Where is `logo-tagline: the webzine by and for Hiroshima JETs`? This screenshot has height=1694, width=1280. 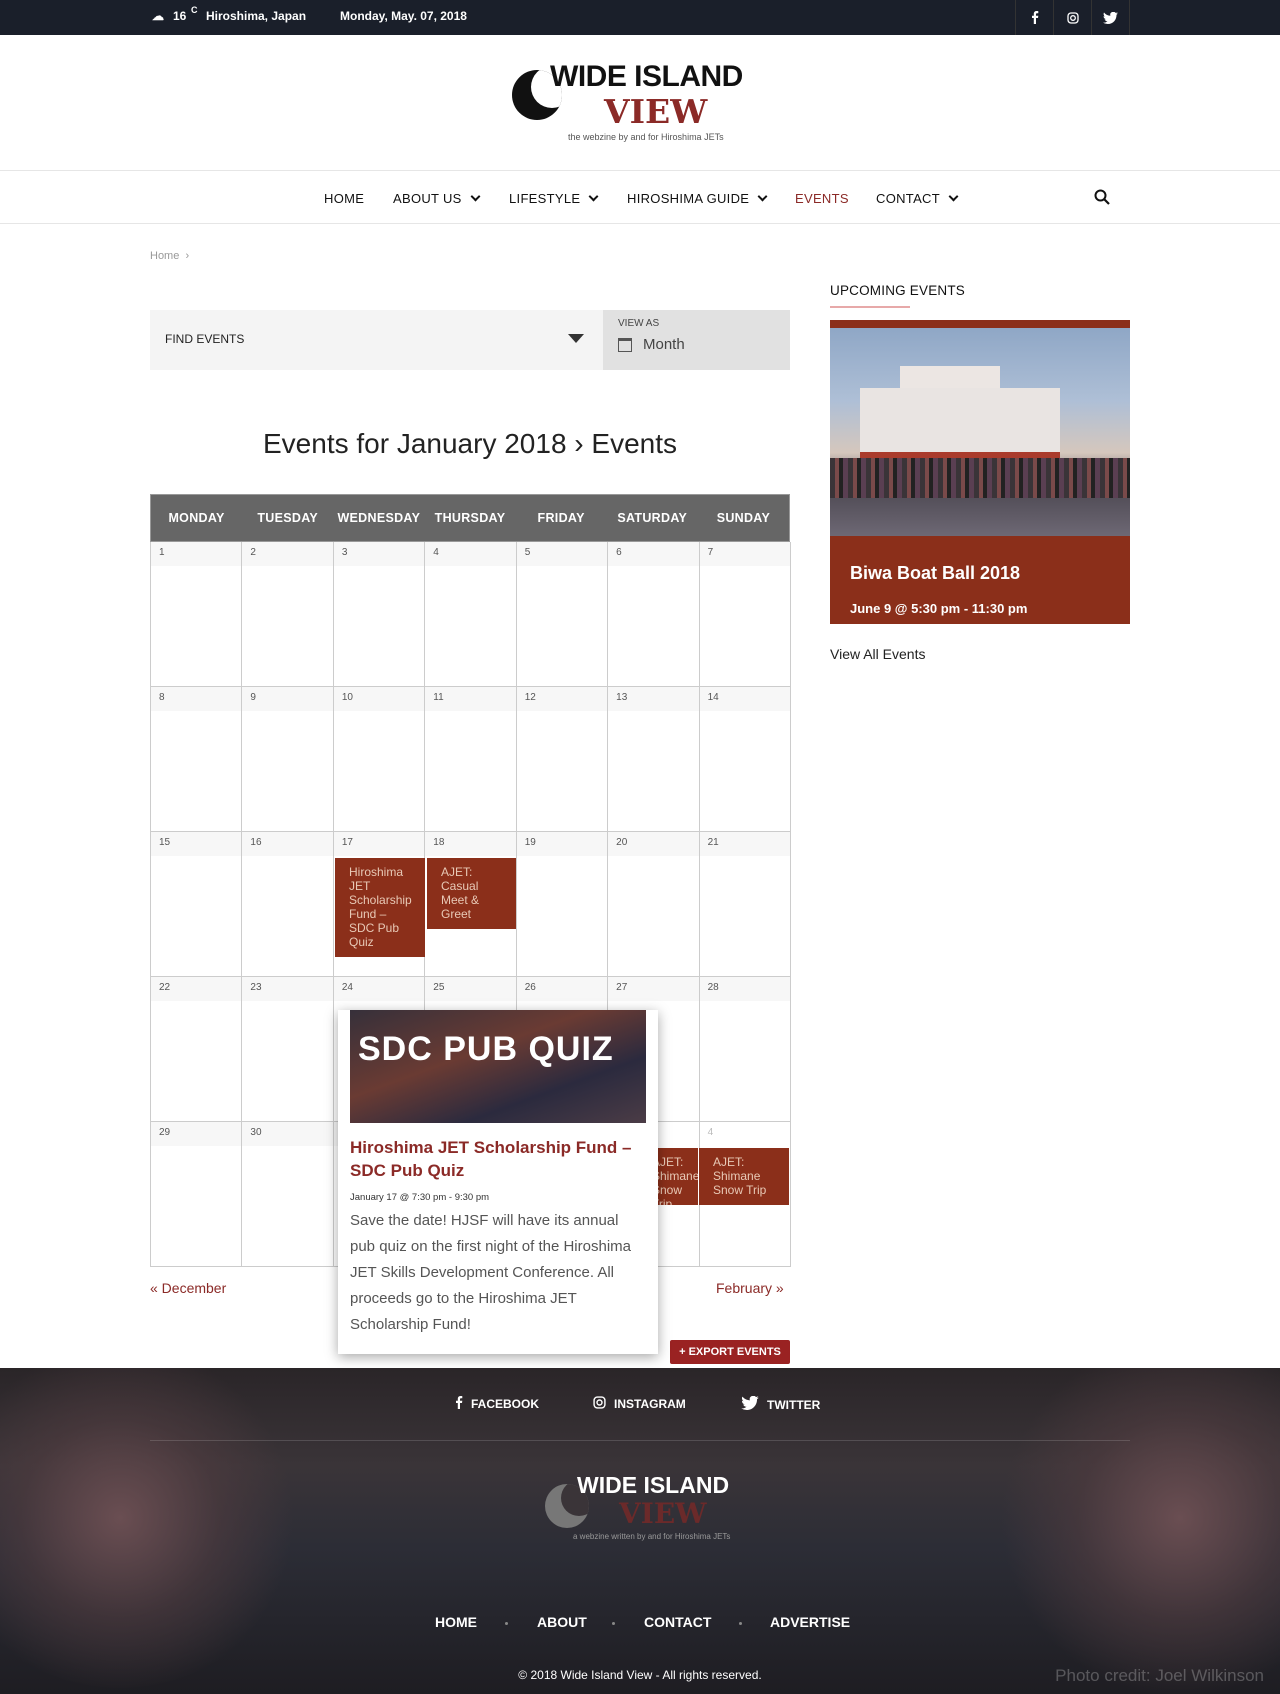 logo-tagline: the webzine by and for Hiroshima JETs is located at coordinates (646, 137).